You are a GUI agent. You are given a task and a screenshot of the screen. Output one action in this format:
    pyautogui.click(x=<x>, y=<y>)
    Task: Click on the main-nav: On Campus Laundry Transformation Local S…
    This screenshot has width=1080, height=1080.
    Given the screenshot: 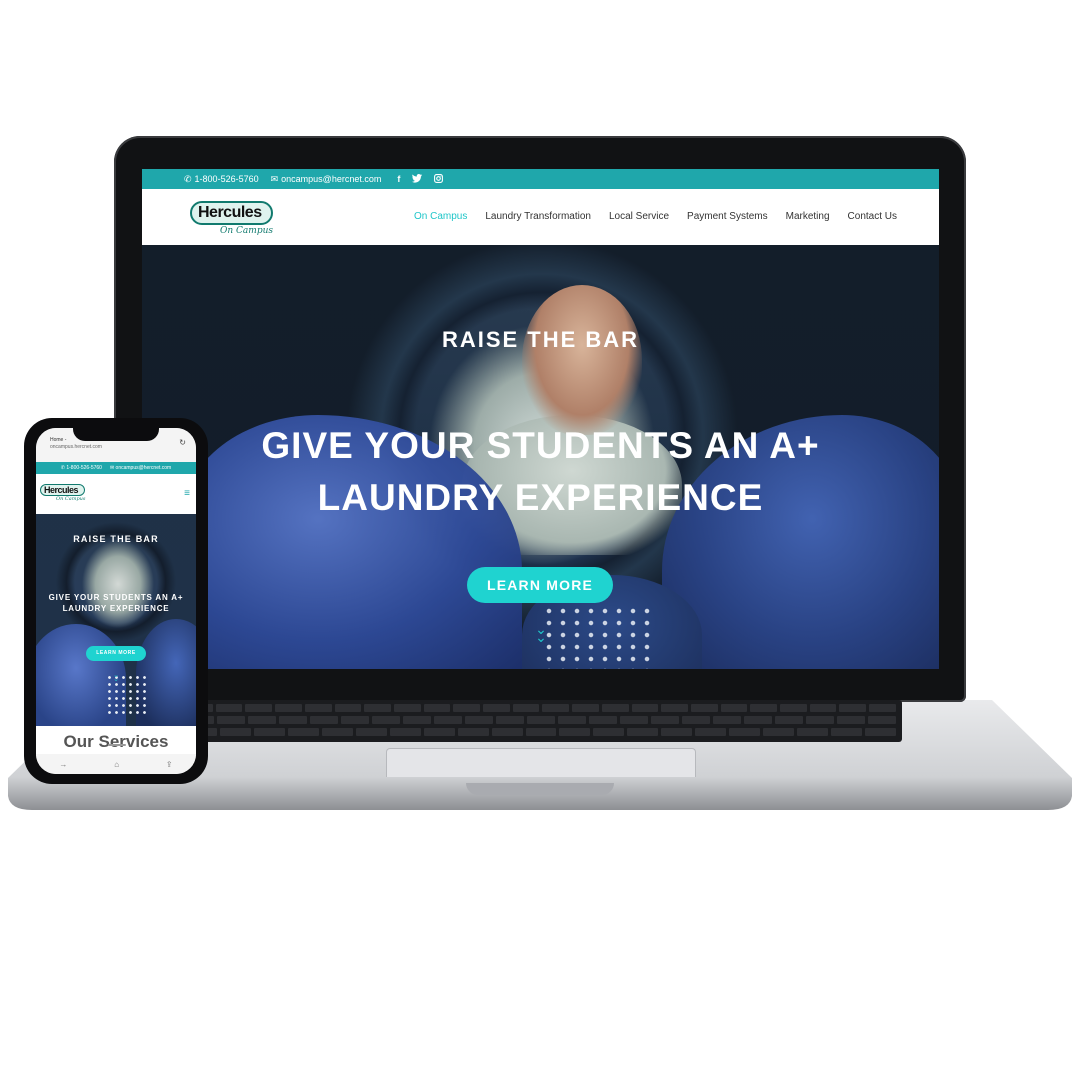 What is the action you would take?
    pyautogui.click(x=655, y=216)
    